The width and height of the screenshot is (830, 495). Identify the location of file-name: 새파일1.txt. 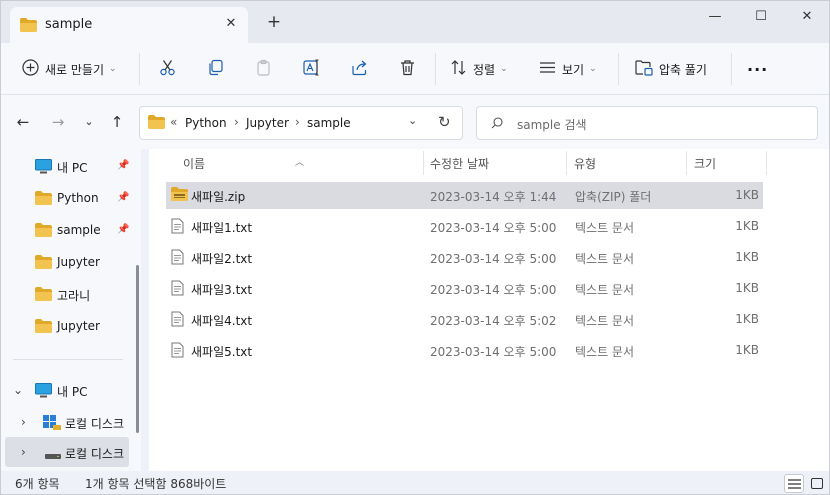
(222, 228).